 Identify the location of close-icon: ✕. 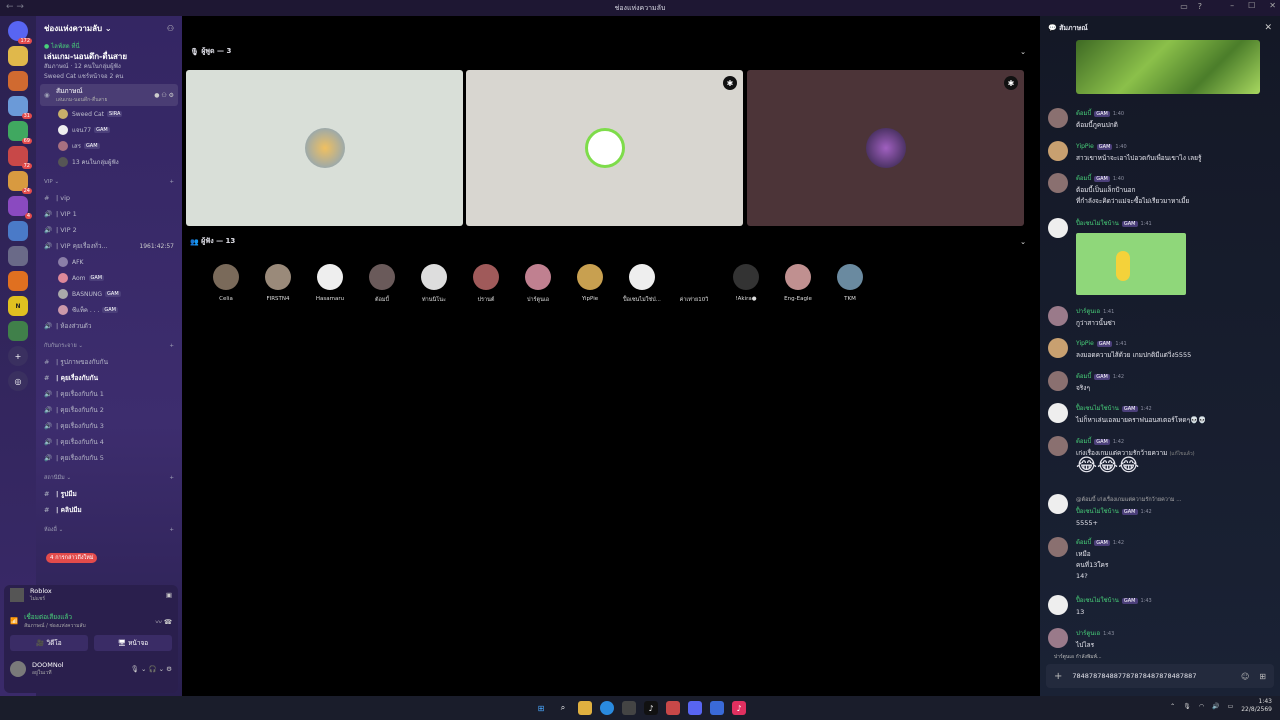
(1268, 28).